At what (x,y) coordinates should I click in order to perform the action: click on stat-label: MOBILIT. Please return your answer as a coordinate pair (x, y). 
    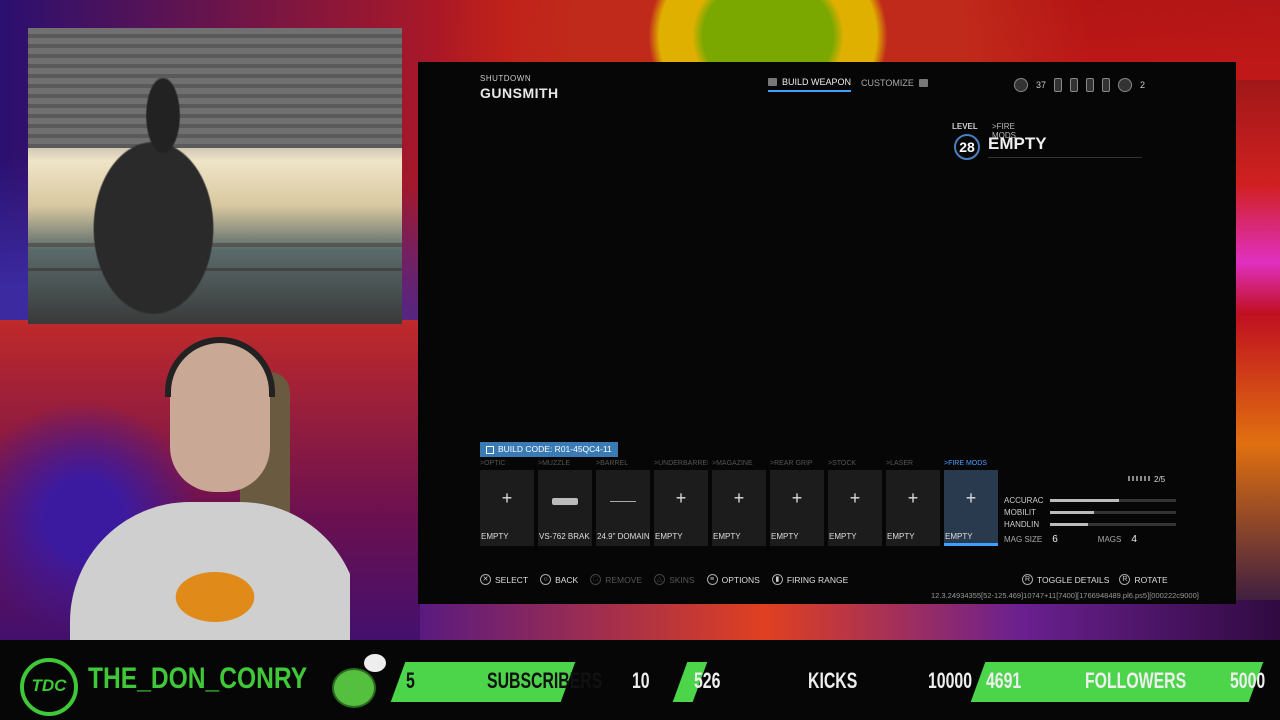
    Looking at the image, I should click on (1020, 512).